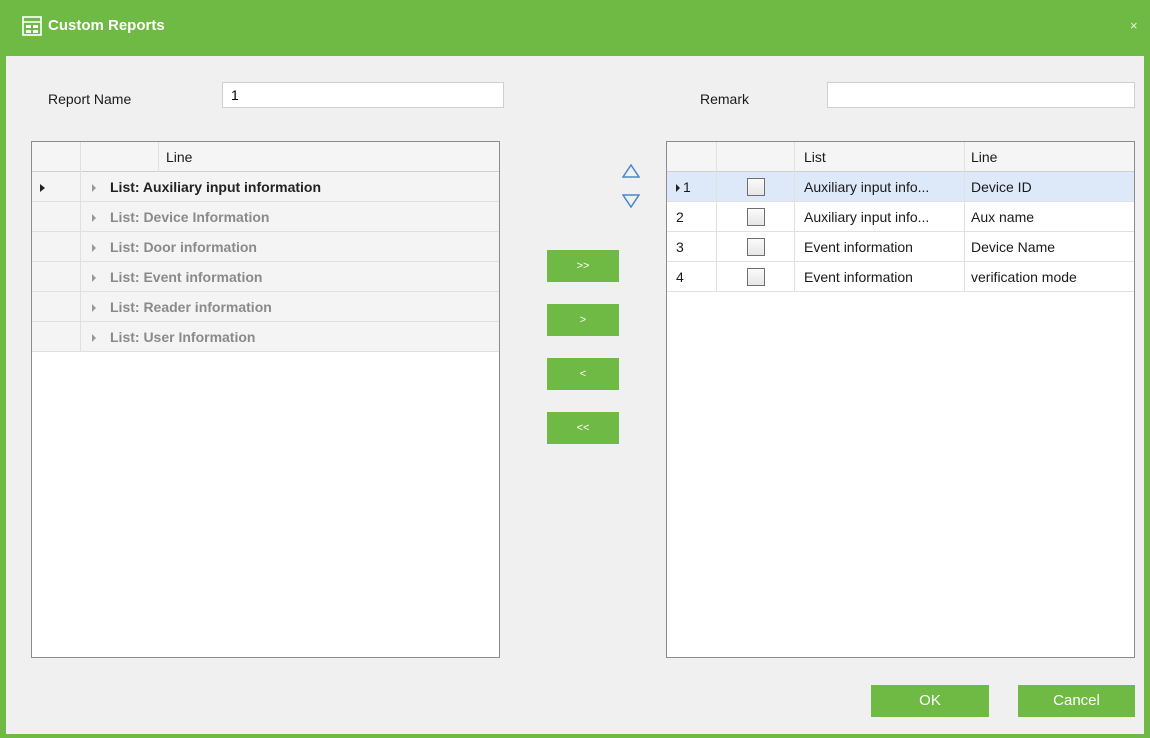 Image resolution: width=1150 pixels, height=738 pixels. What do you see at coordinates (1013, 247) in the screenshot?
I see `row-line-cell: Device Name` at bounding box center [1013, 247].